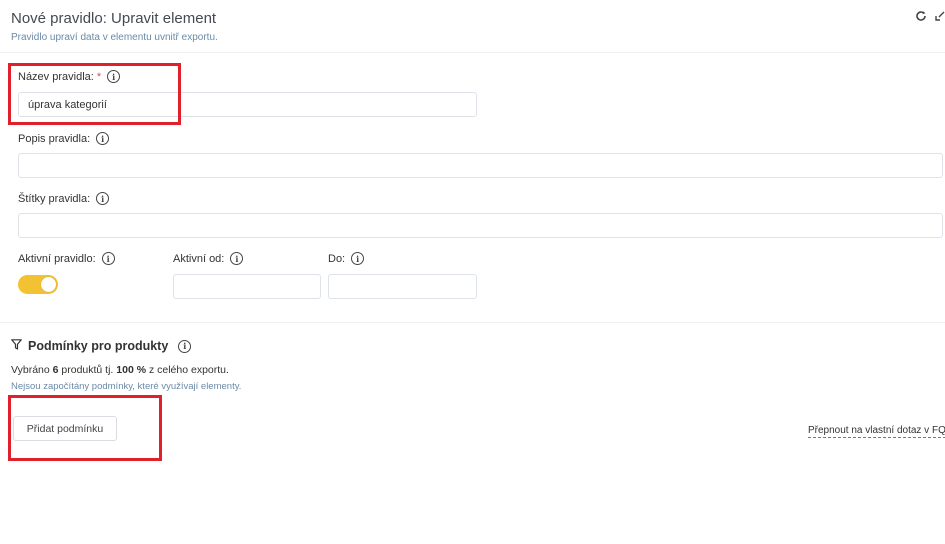  Describe the element at coordinates (87, 370) in the screenshot. I see `stat-mid: produktů tj.` at that location.